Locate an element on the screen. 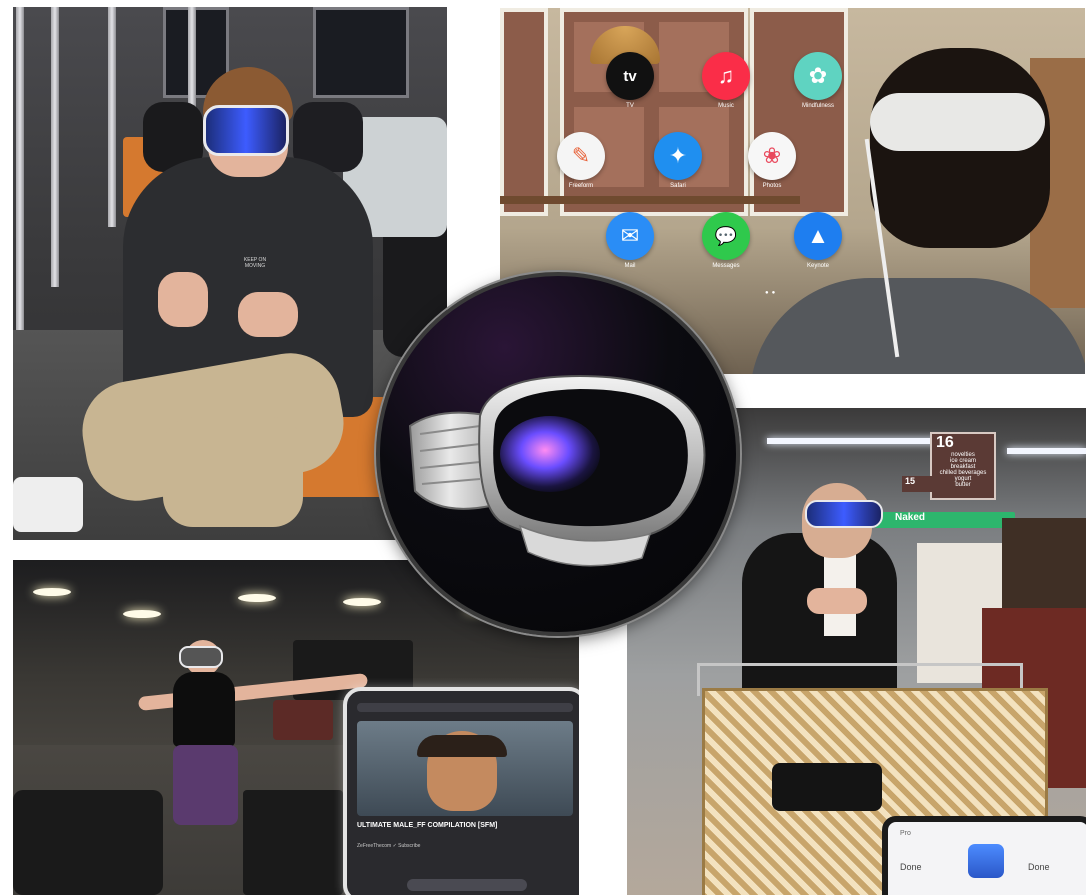 This screenshot has height=895, width=1086. messages-icon: 💬 is located at coordinates (726, 236).